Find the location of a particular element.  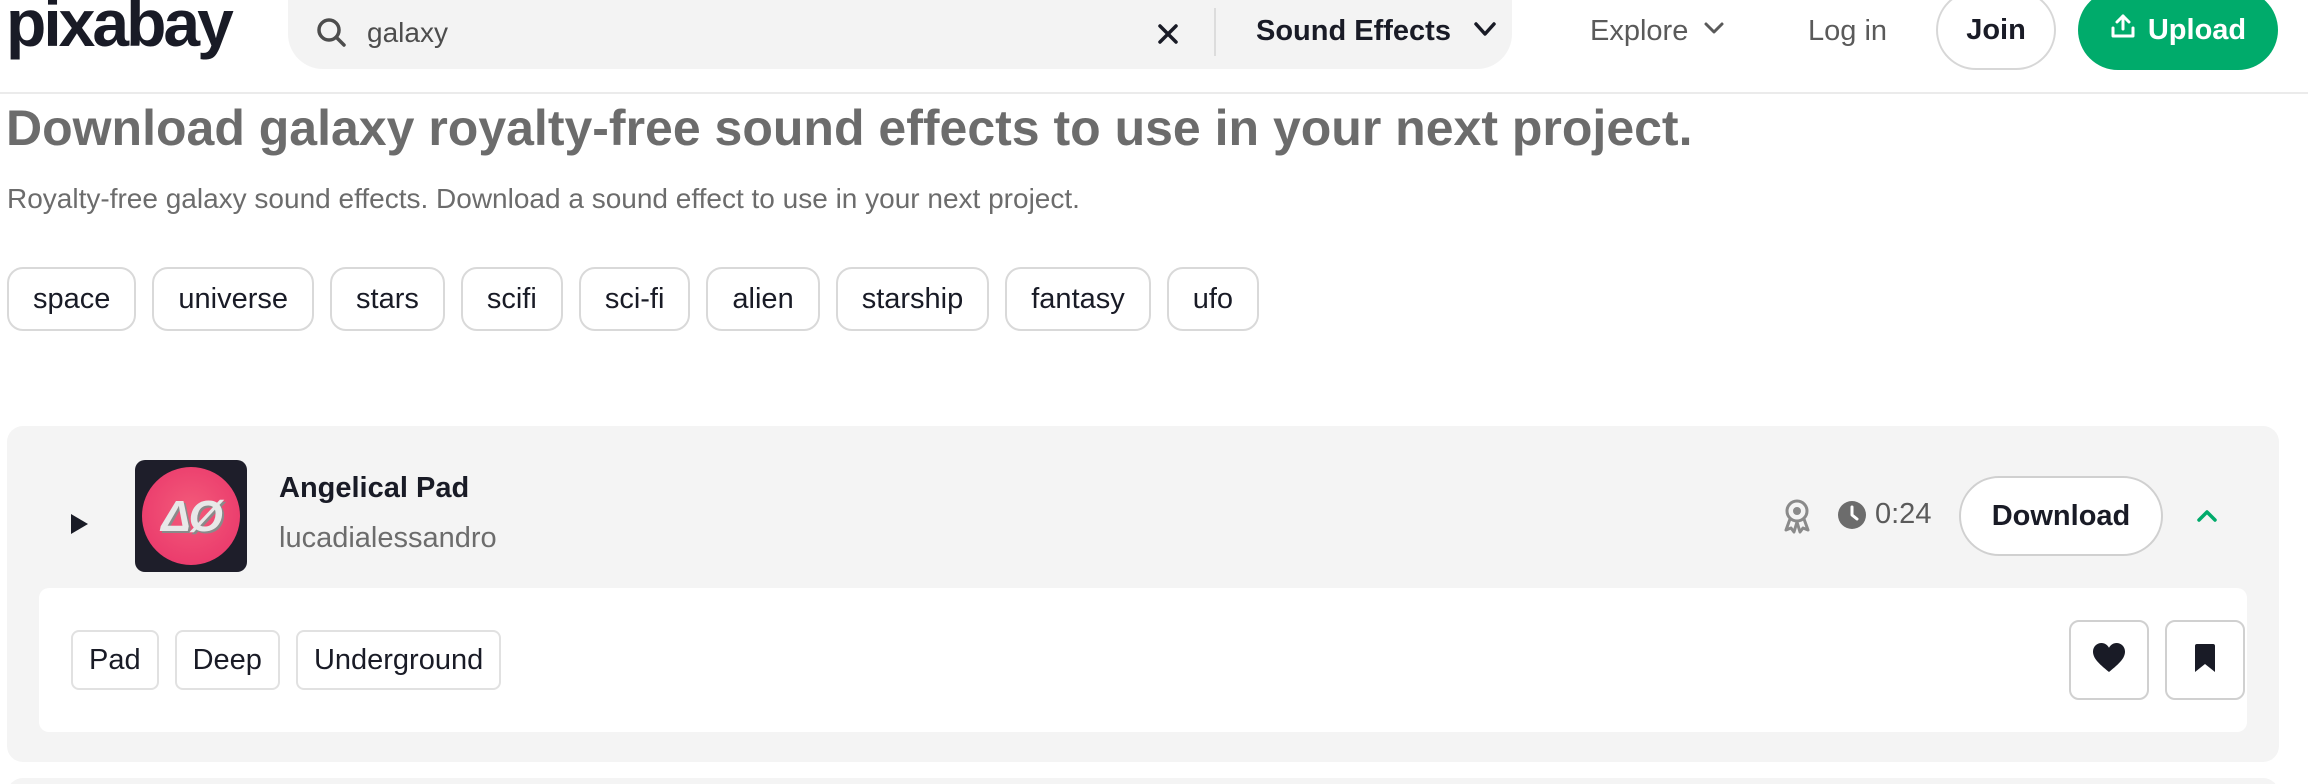

track-cover-image: ΔØ is located at coordinates (191, 516).